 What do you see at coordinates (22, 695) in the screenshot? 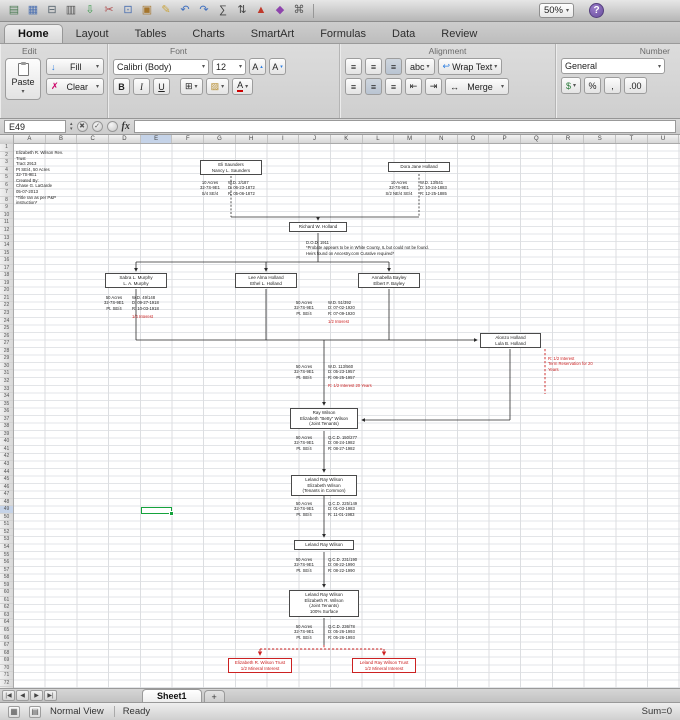
I see `previous-sheet-button: ◀` at bounding box center [22, 695].